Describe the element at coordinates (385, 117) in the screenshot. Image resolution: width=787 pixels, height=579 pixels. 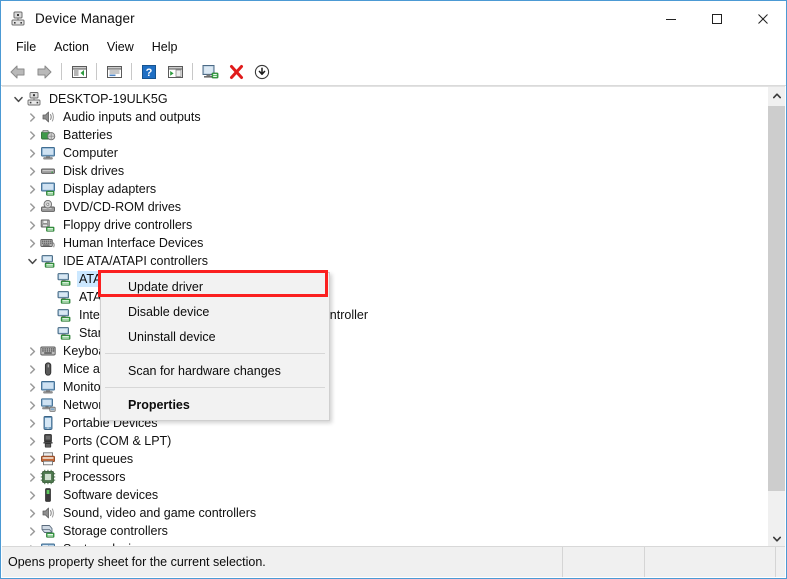
I see `tree-item-audio-inputs-and-outputs: Audio inputs and outputs` at that location.